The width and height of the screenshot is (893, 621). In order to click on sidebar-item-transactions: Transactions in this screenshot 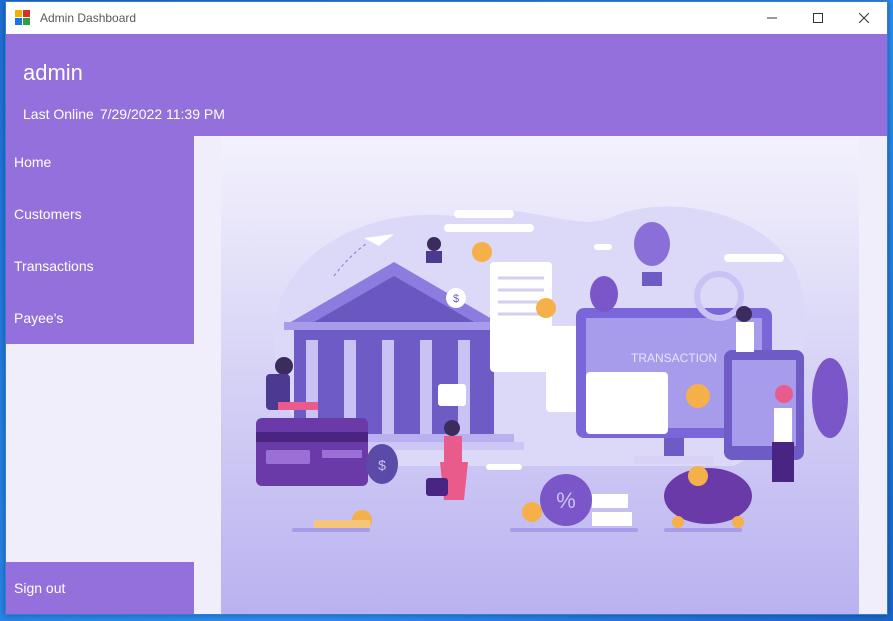, I will do `click(100, 266)`.